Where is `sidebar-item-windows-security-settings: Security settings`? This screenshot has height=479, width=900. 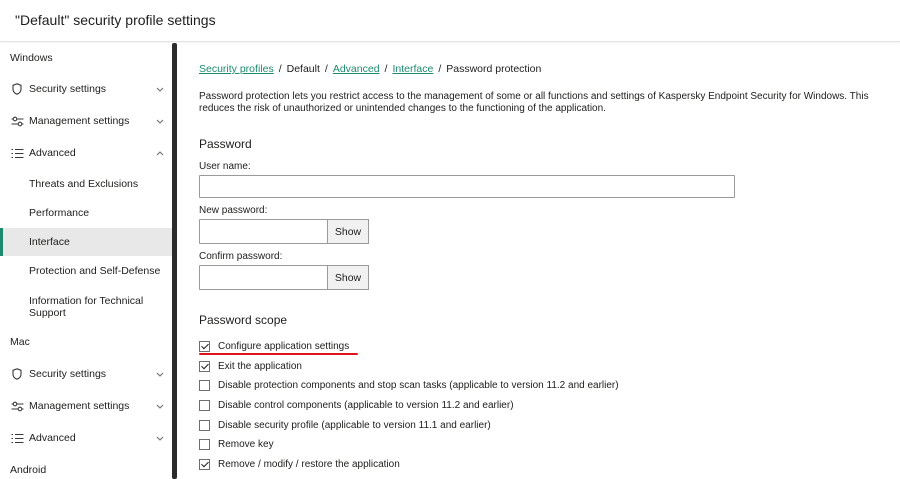
sidebar-item-windows-security-settings: Security settings is located at coordinates (86, 89).